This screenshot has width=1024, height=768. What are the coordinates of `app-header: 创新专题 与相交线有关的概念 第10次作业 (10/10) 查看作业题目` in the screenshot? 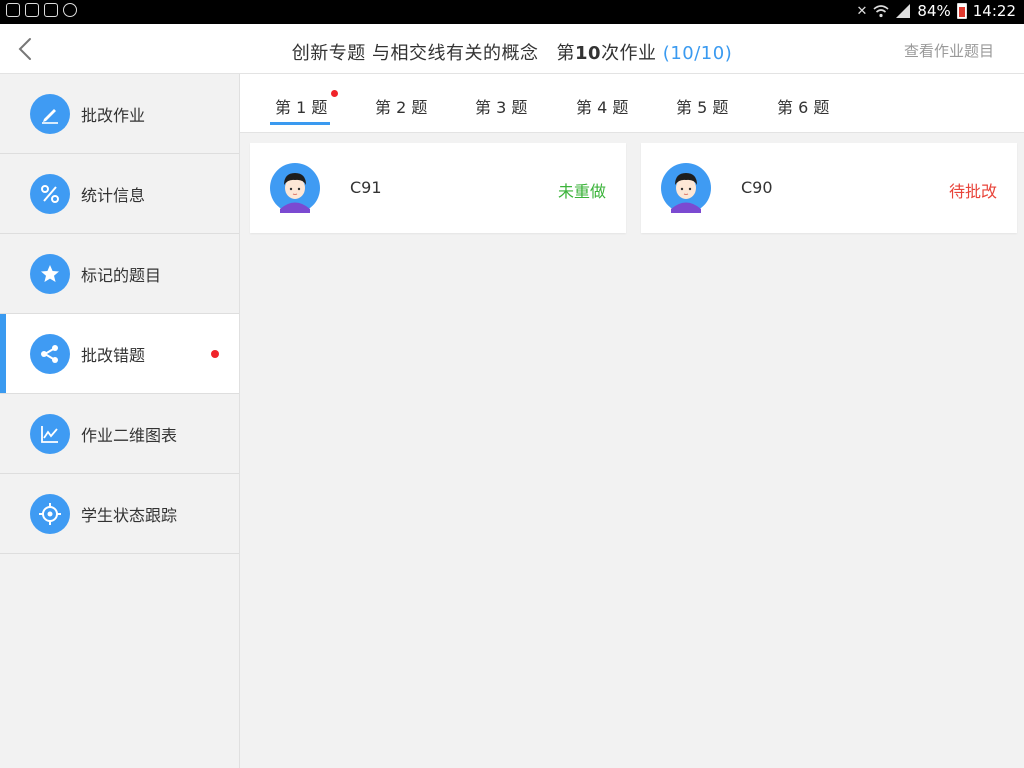 It's located at (512, 49).